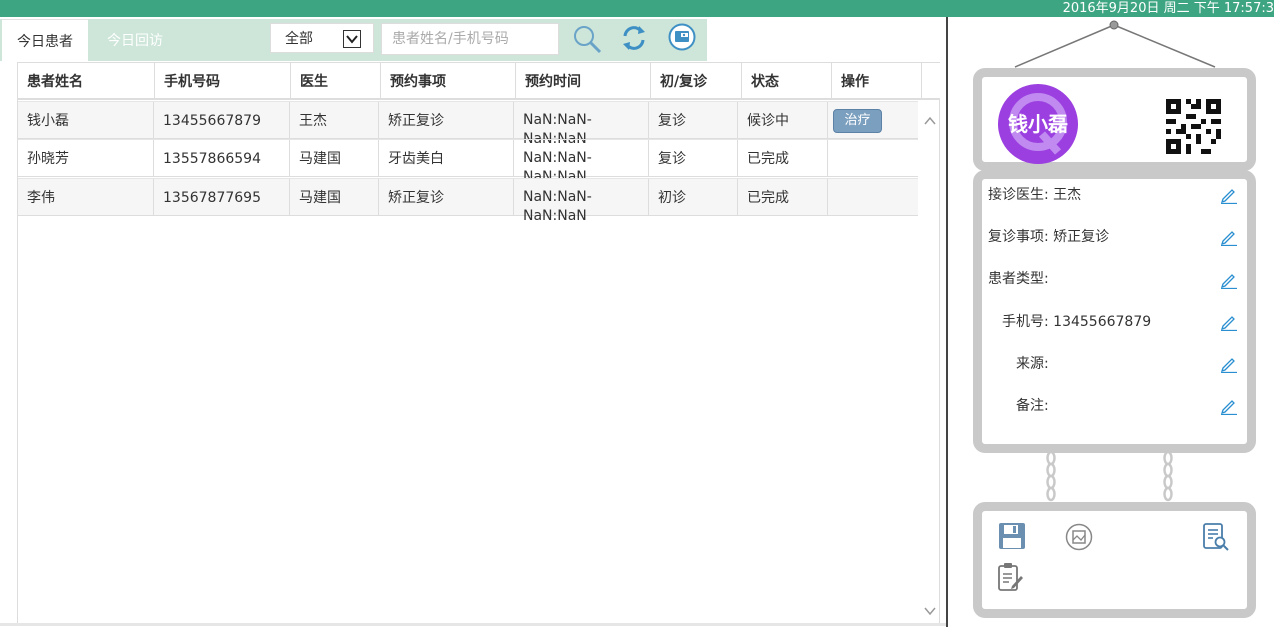  I want to click on panel-divider, so click(947, 322).